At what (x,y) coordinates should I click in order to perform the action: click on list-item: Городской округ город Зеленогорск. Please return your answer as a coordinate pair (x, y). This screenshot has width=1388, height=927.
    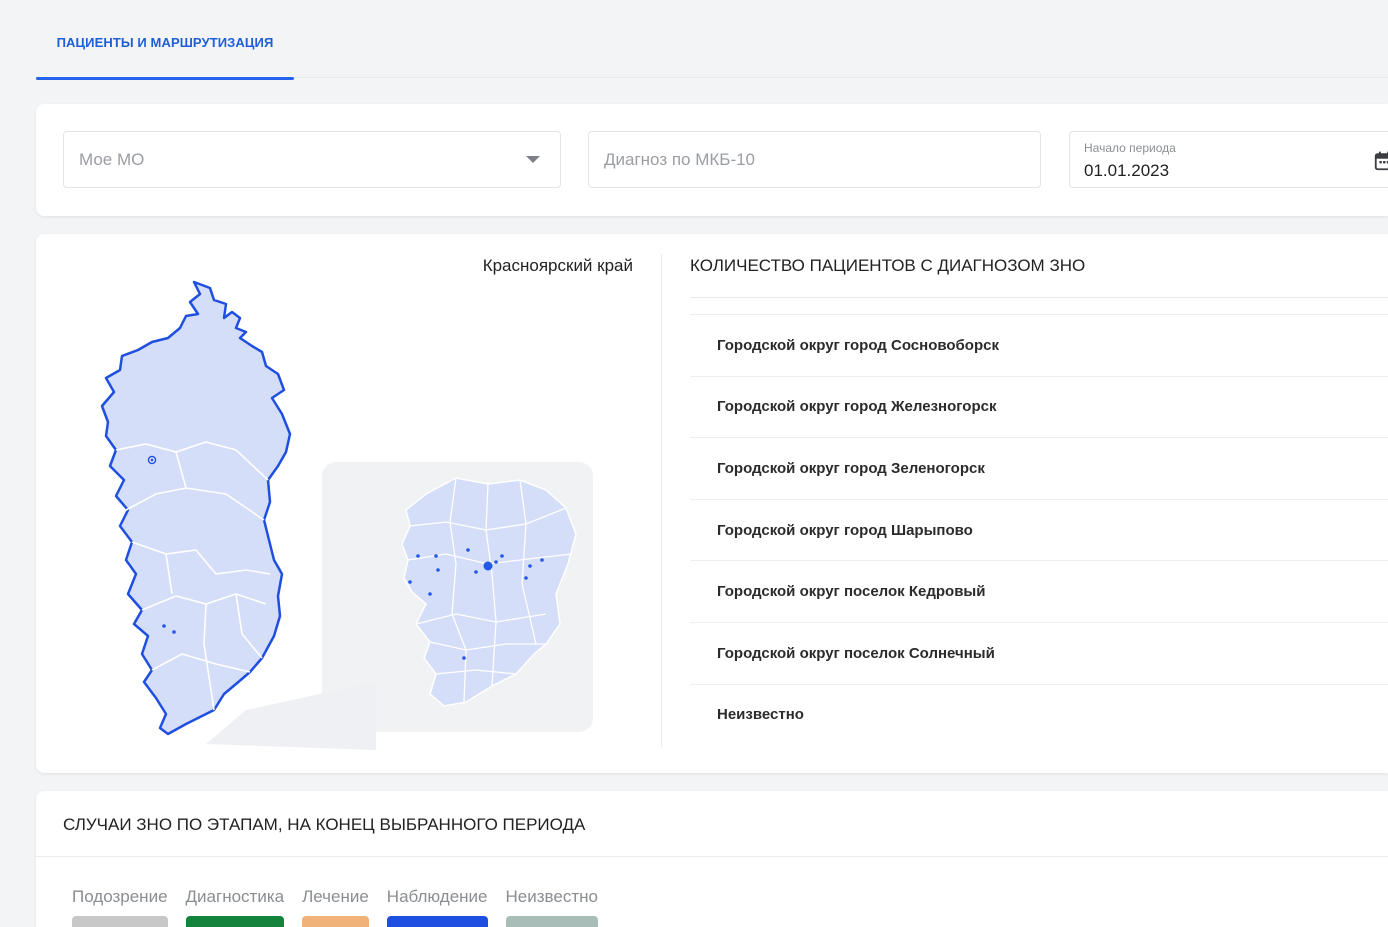
    Looking at the image, I should click on (1039, 468).